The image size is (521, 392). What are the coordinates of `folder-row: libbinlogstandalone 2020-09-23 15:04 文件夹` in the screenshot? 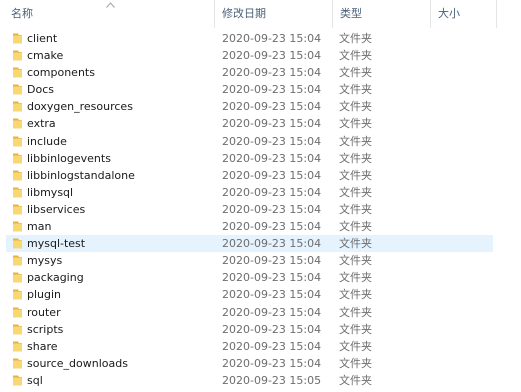 It's located at (260, 175).